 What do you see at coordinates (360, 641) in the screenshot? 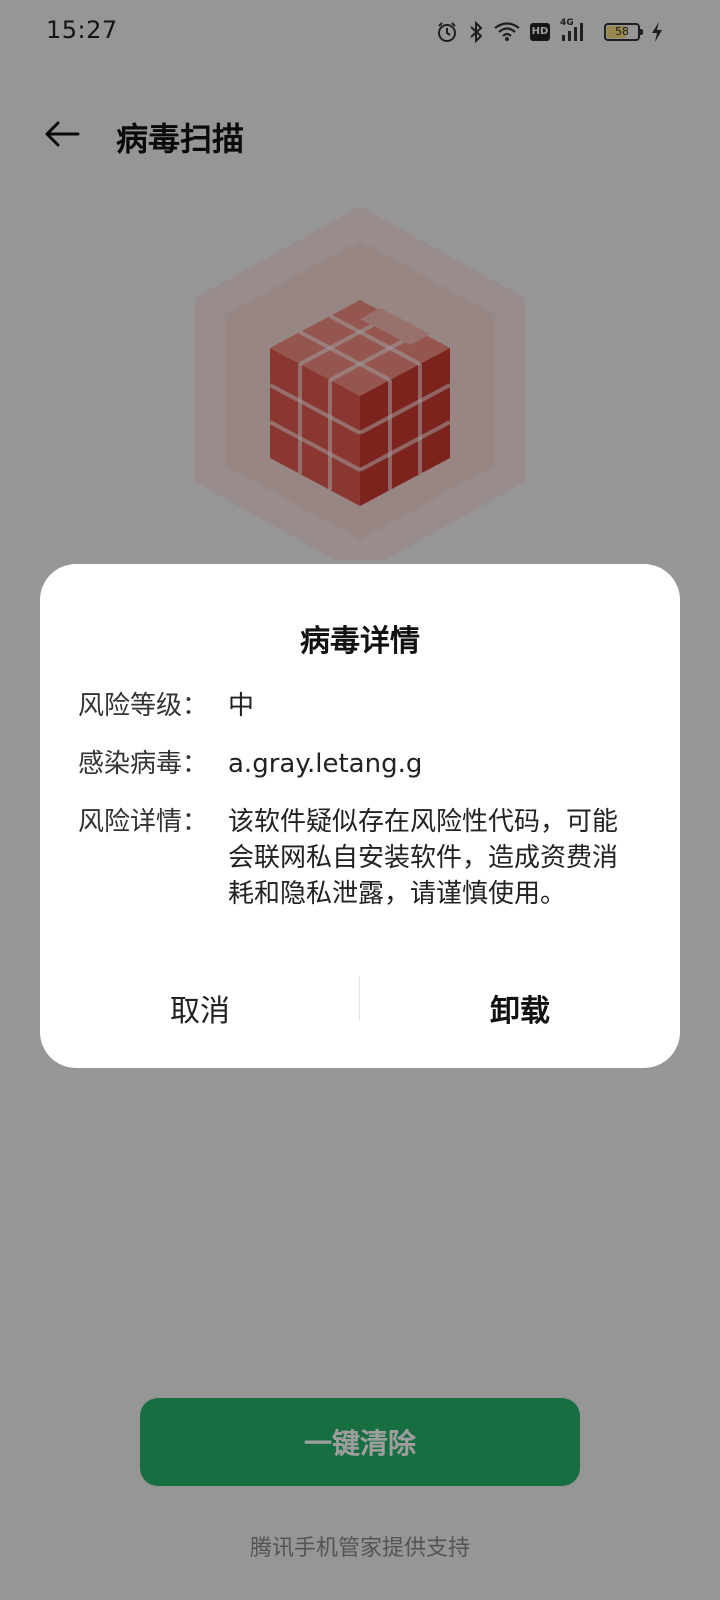
I see `dialog-title: 病毒详情` at bounding box center [360, 641].